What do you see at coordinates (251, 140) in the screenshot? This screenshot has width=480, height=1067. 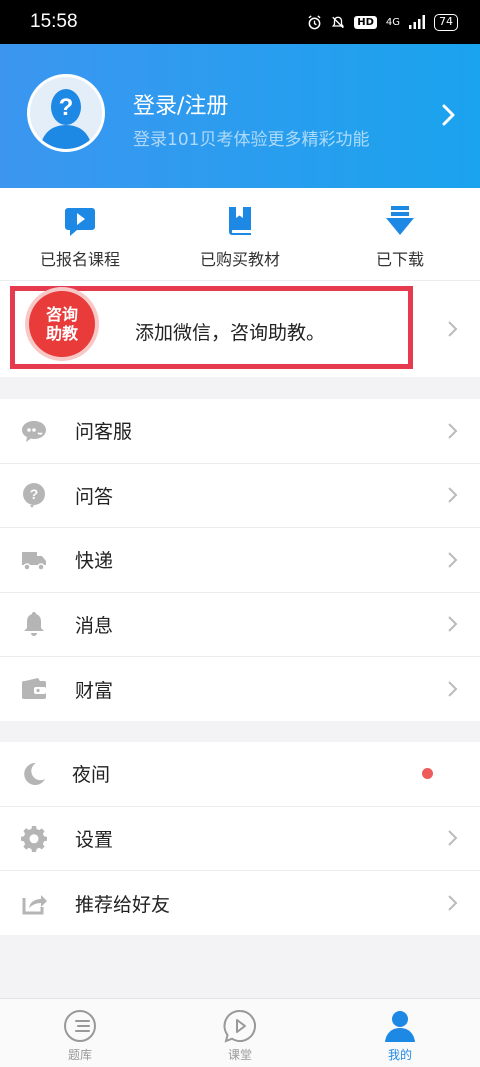 I see `login-subtitle: 登录101贝考体验更多精彩功能` at bounding box center [251, 140].